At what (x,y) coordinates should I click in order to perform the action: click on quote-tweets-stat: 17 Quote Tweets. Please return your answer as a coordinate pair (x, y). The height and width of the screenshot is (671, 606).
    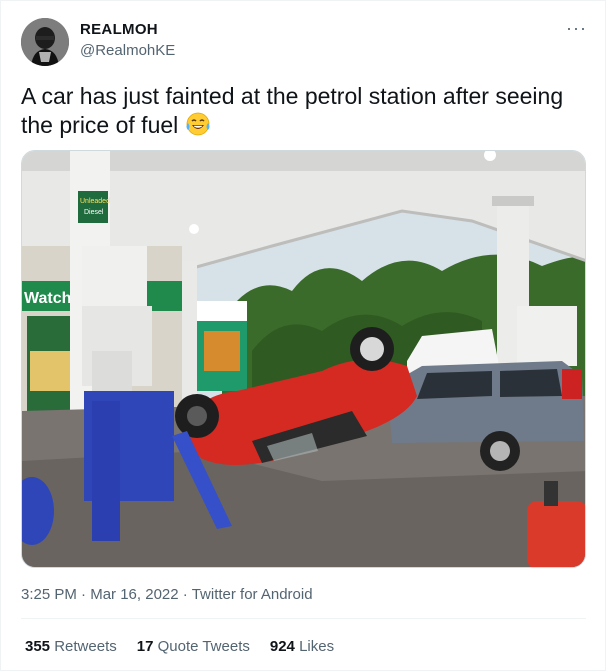
    Looking at the image, I should click on (193, 646).